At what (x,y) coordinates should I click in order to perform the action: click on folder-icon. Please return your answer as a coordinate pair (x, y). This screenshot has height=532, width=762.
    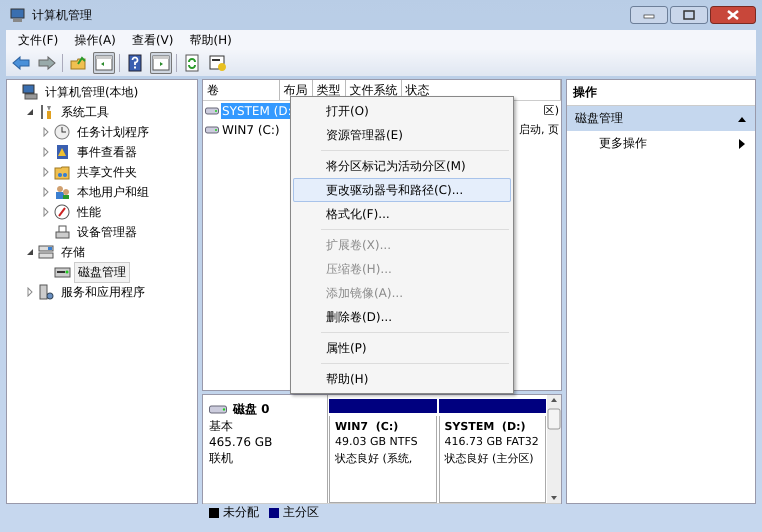
    Looking at the image, I should click on (78, 63).